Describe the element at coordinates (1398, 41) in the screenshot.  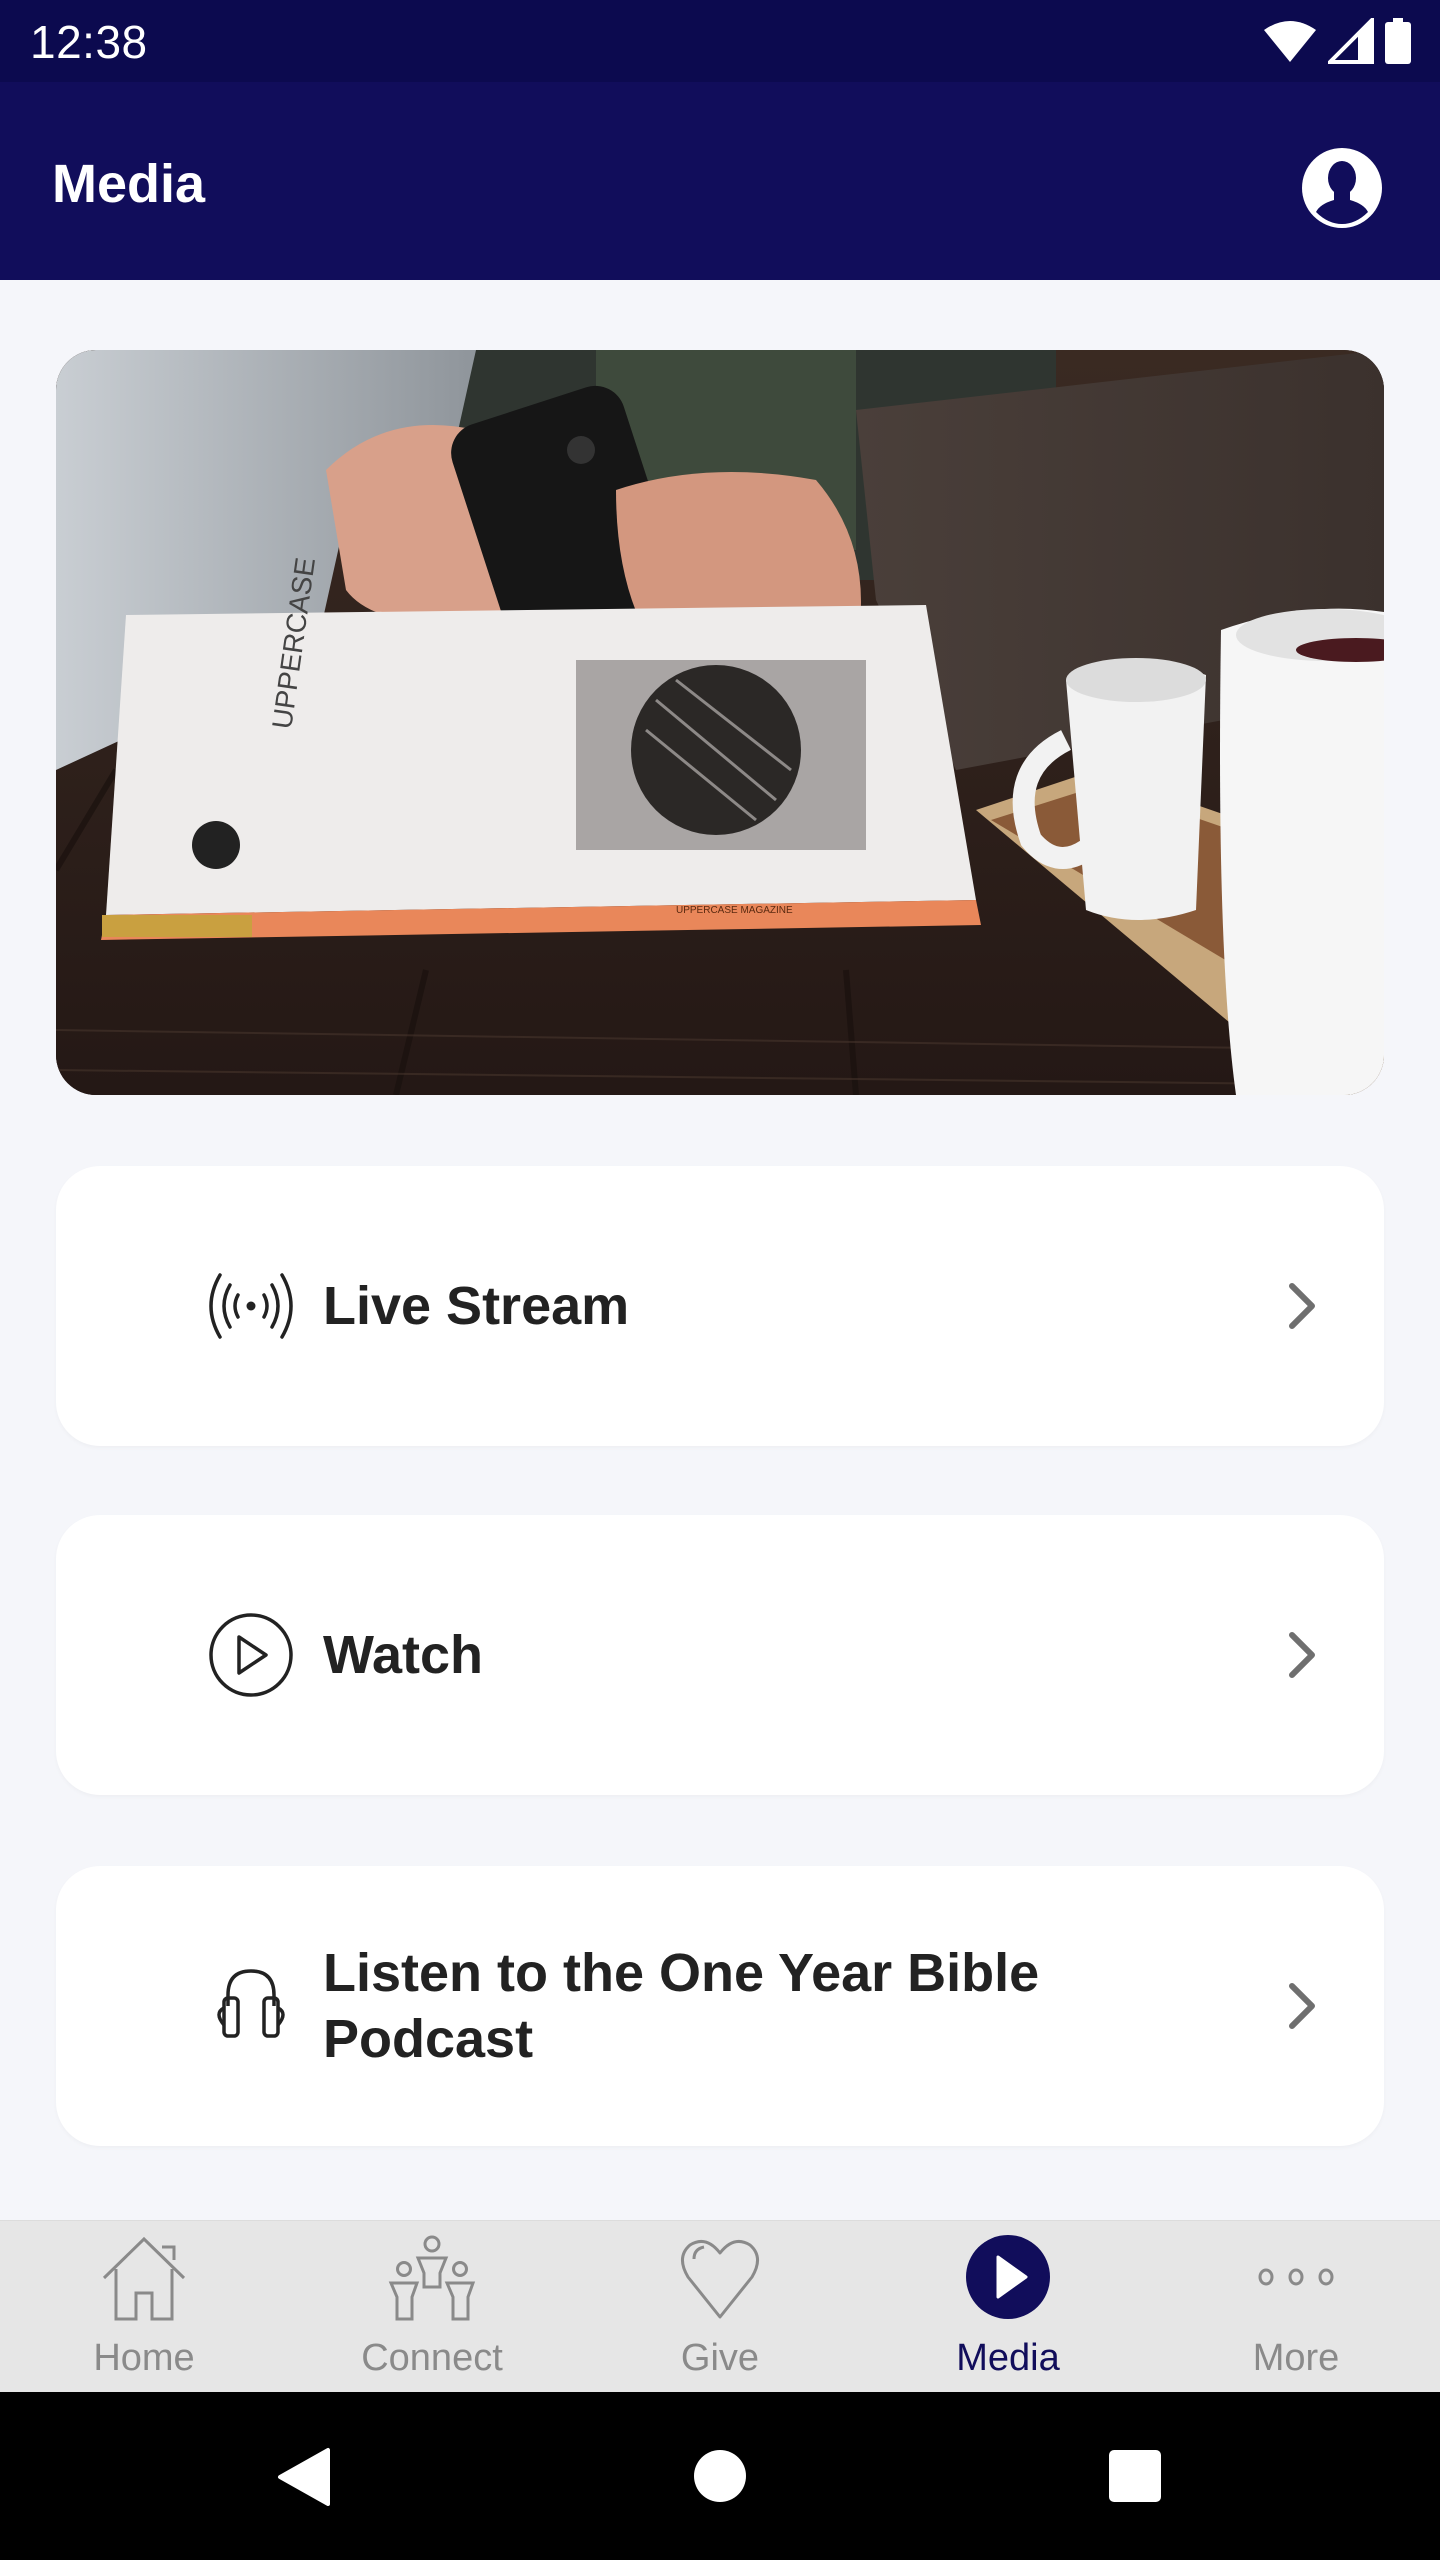
I see `battery-icon` at that location.